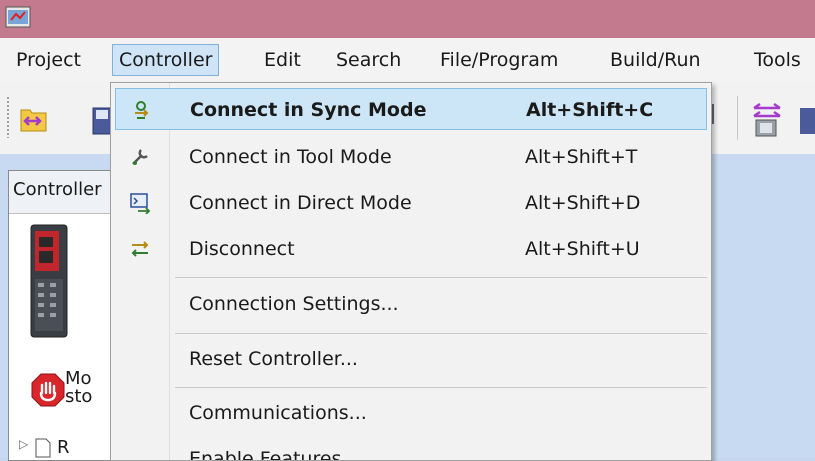 Image resolution: width=815 pixels, height=461 pixels. Describe the element at coordinates (368, 60) in the screenshot. I see `menu-search: Search` at that location.